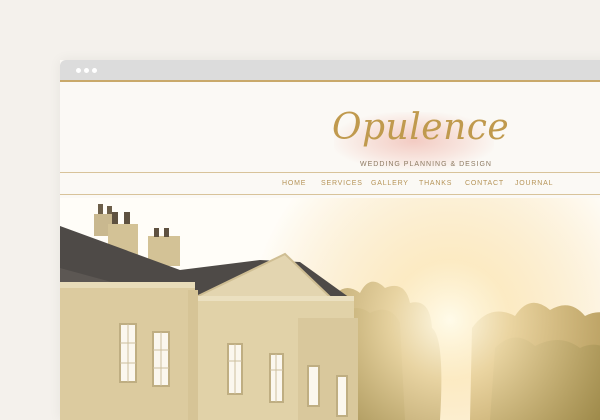  Describe the element at coordinates (330, 70) in the screenshot. I see `browser-chrome-bar` at that location.